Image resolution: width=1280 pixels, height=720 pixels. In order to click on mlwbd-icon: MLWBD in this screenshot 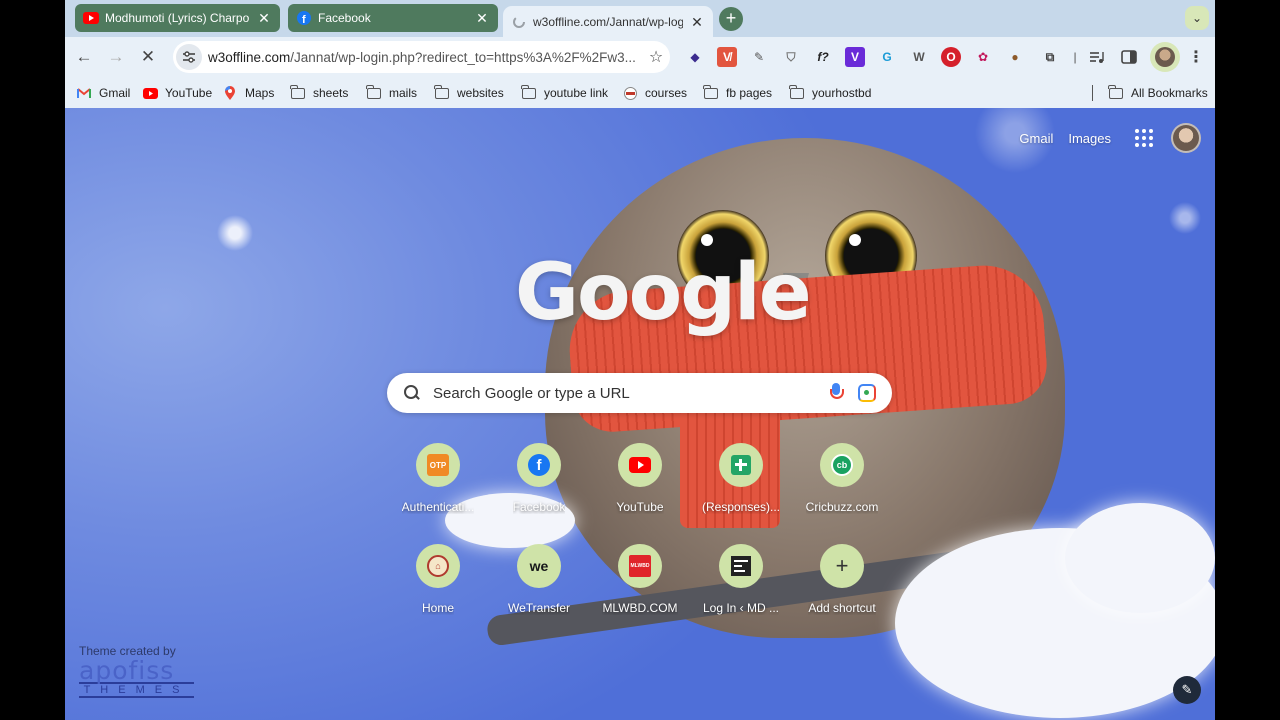, I will do `click(640, 566)`.